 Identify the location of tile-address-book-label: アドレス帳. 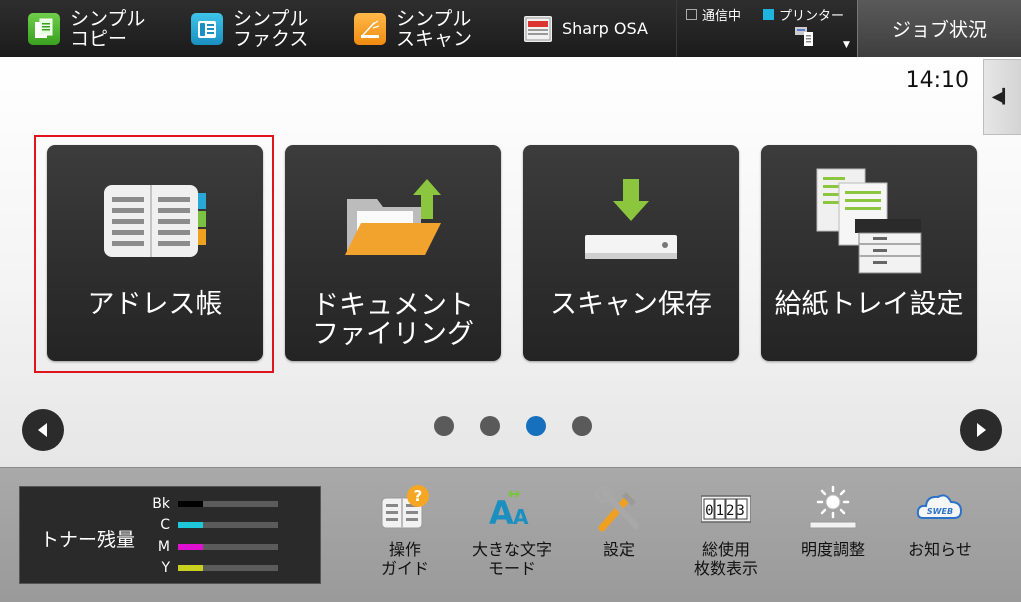
(155, 304).